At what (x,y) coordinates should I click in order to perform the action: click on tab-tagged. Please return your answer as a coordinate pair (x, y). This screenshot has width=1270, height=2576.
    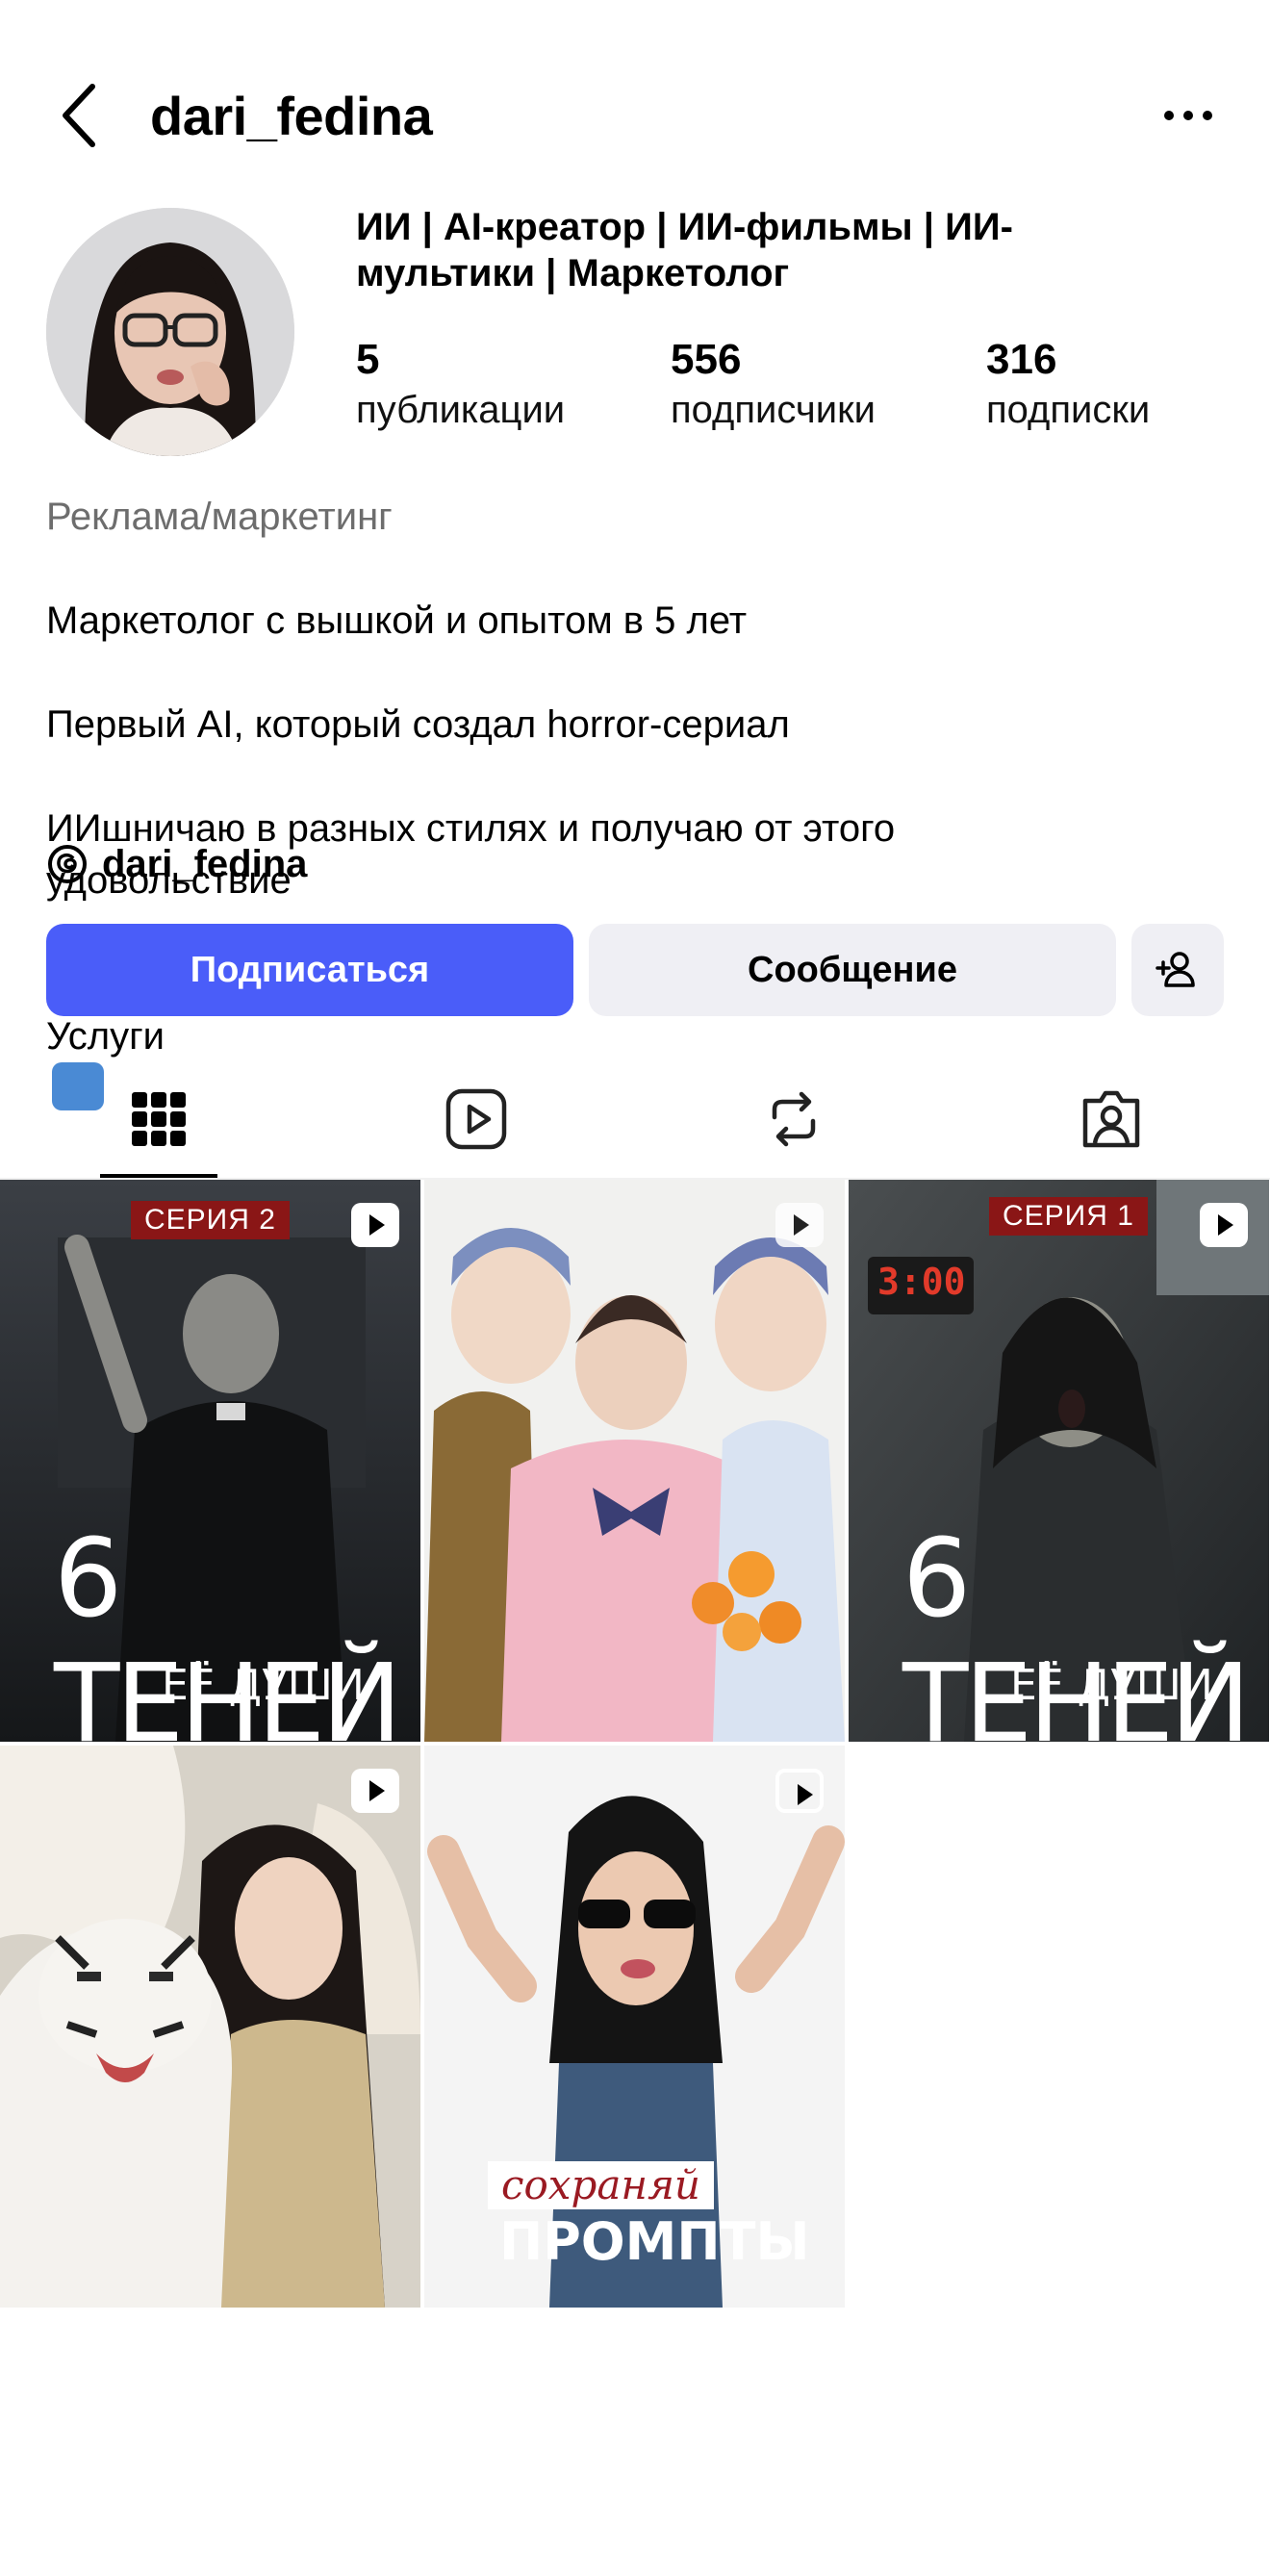
    Looking at the image, I should click on (1111, 1119).